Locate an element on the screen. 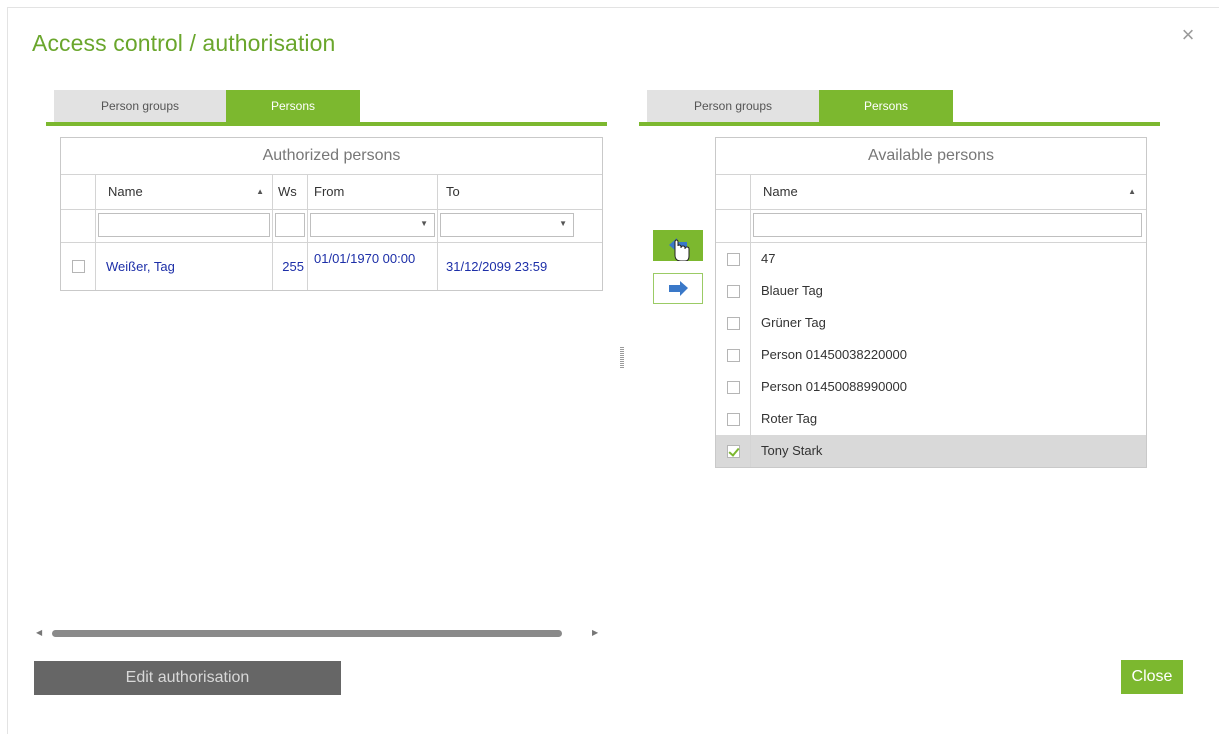 The width and height of the screenshot is (1219, 734). person-name-cell: Roter Tag is located at coordinates (789, 418).